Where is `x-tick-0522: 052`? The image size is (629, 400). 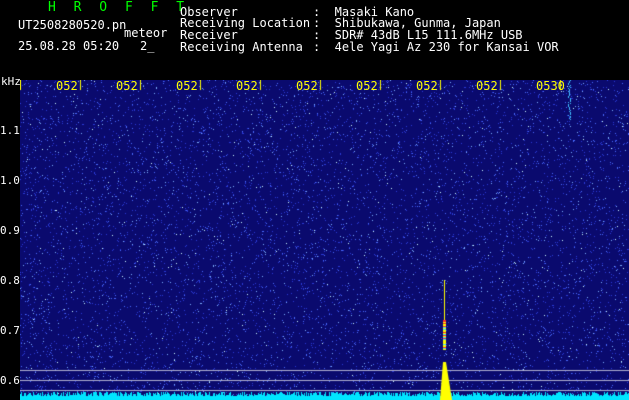 x-tick-0522: 052 is located at coordinates (127, 86).